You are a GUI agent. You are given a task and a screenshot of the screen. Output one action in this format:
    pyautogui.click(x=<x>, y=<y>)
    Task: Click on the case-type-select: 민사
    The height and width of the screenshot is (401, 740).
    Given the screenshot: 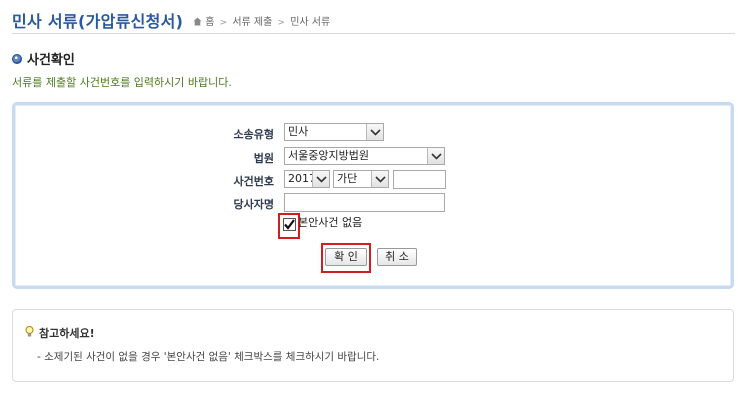 What is the action you would take?
    pyautogui.click(x=334, y=132)
    